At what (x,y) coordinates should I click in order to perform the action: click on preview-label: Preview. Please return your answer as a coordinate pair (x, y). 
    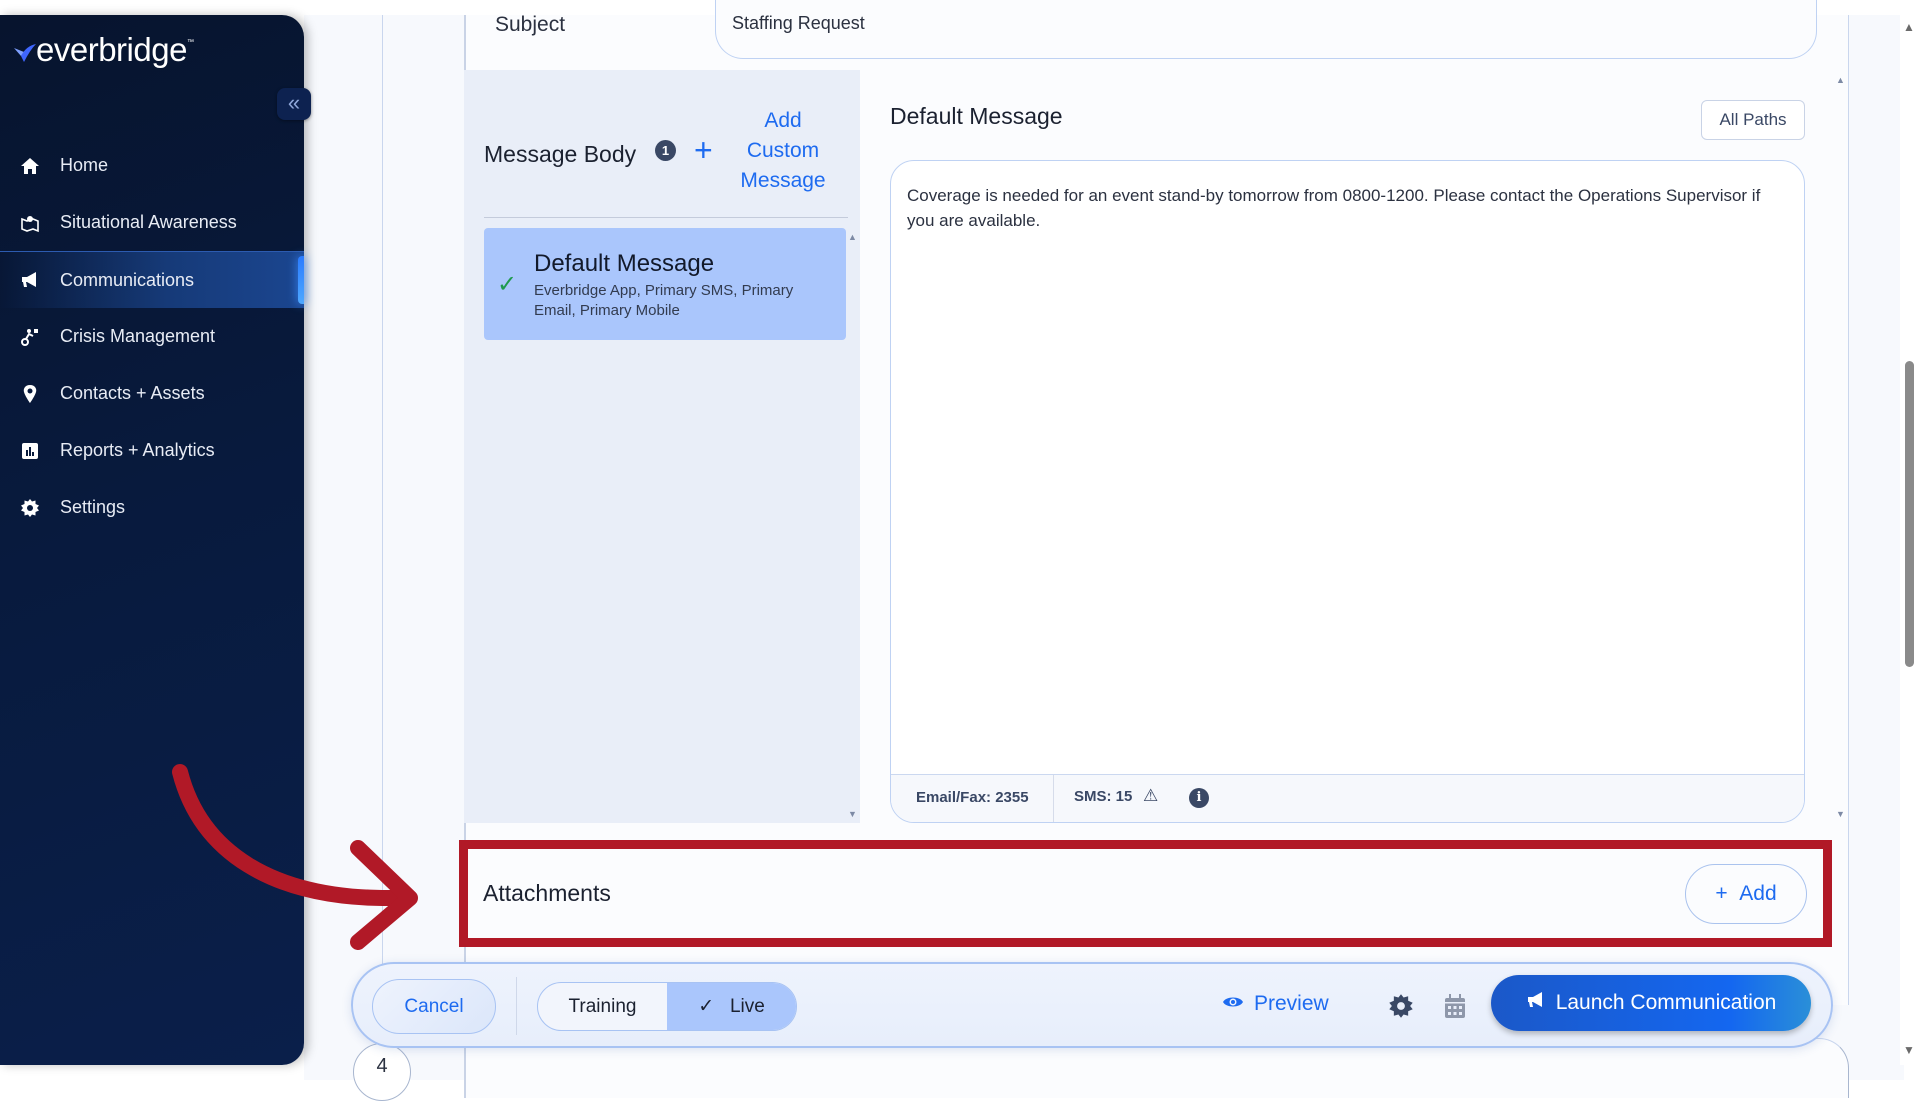
    Looking at the image, I should click on (1291, 1003).